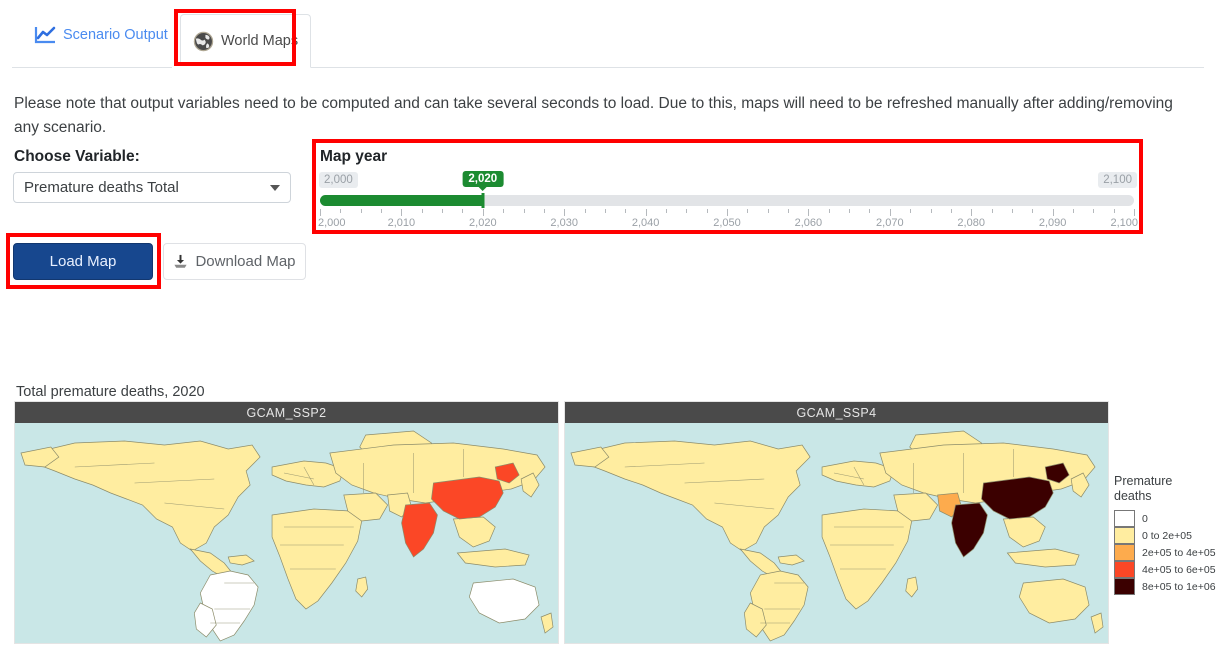  What do you see at coordinates (836, 412) in the screenshot?
I see `map-panel-ssp4-header: GCAM_SSP4` at bounding box center [836, 412].